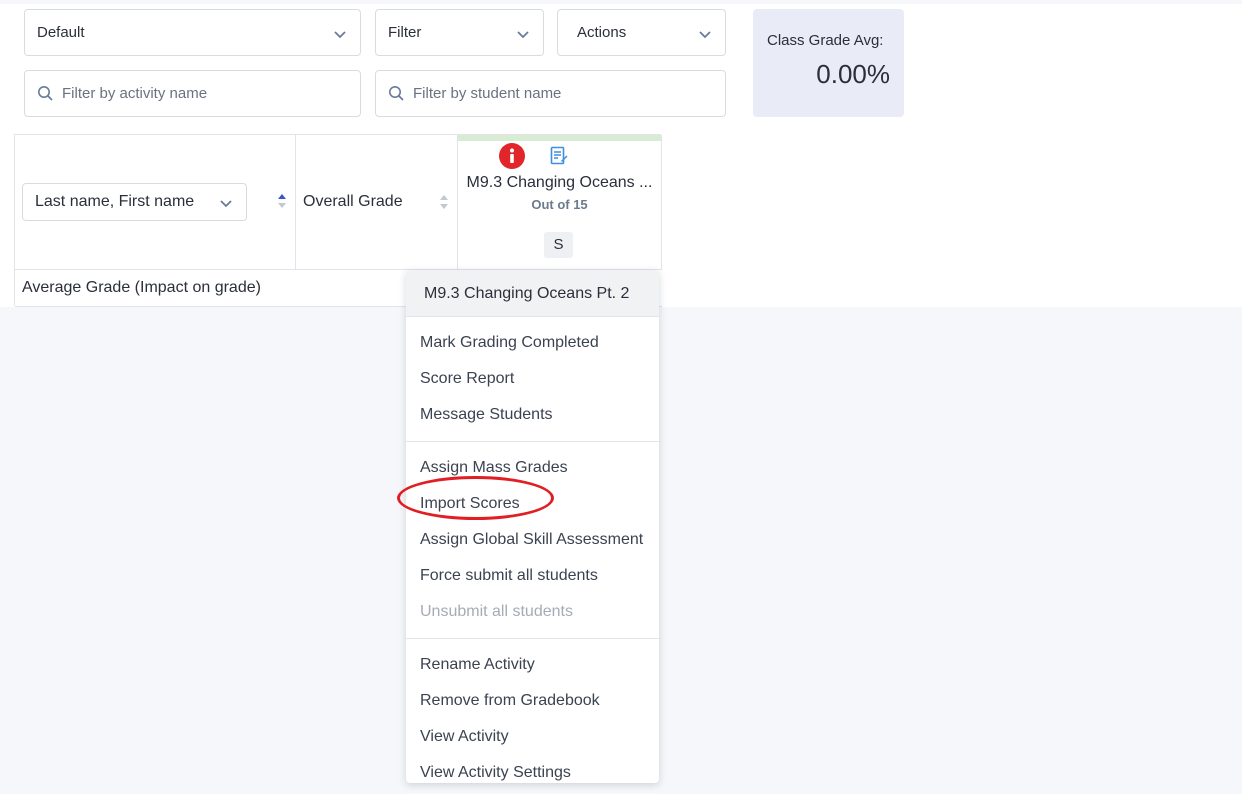 The width and height of the screenshot is (1242, 794). I want to click on actions-select: Actions, so click(641, 32).